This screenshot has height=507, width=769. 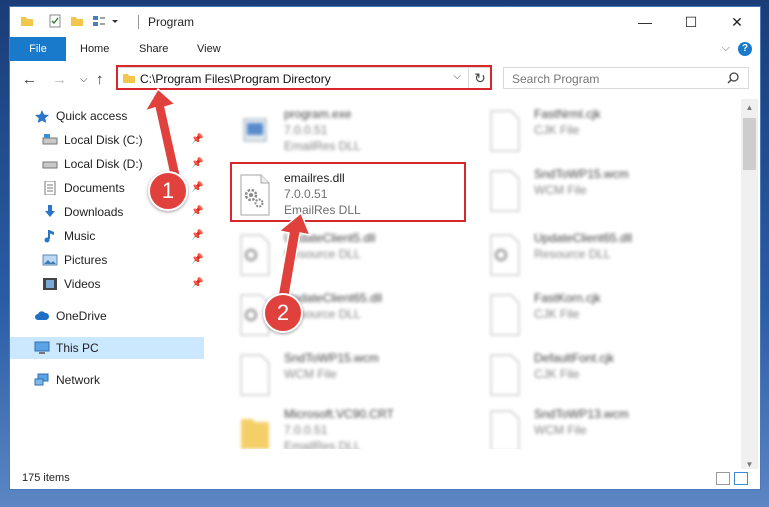 I want to click on step-badge-2: 2, so click(x=283, y=313).